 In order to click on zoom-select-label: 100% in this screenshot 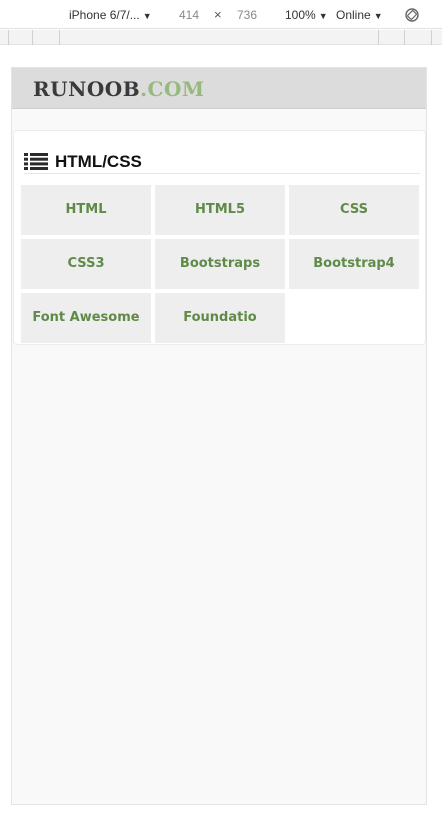, I will do `click(300, 15)`.